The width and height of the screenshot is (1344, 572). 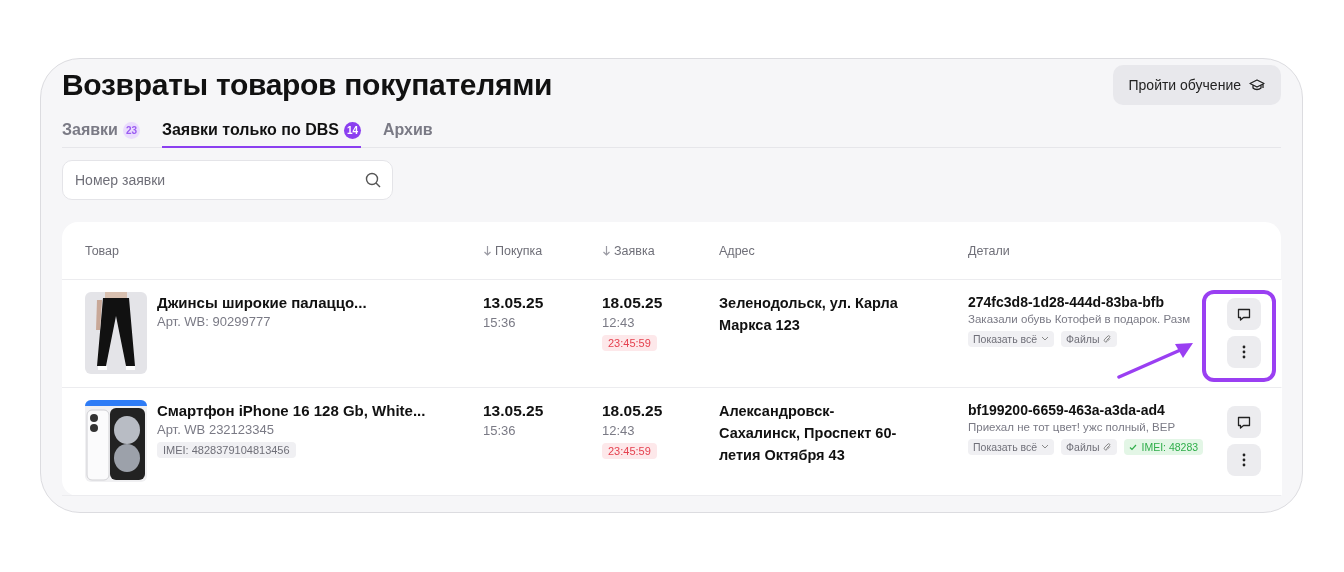 What do you see at coordinates (373, 180) in the screenshot?
I see `search-icon` at bounding box center [373, 180].